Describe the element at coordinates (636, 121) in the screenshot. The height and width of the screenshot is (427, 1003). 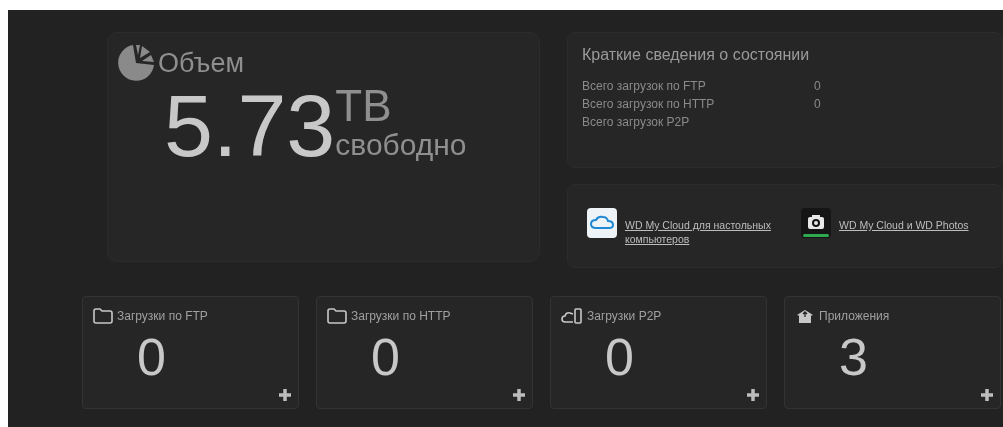
I see `summary-label: Всего загрузок P2P` at that location.